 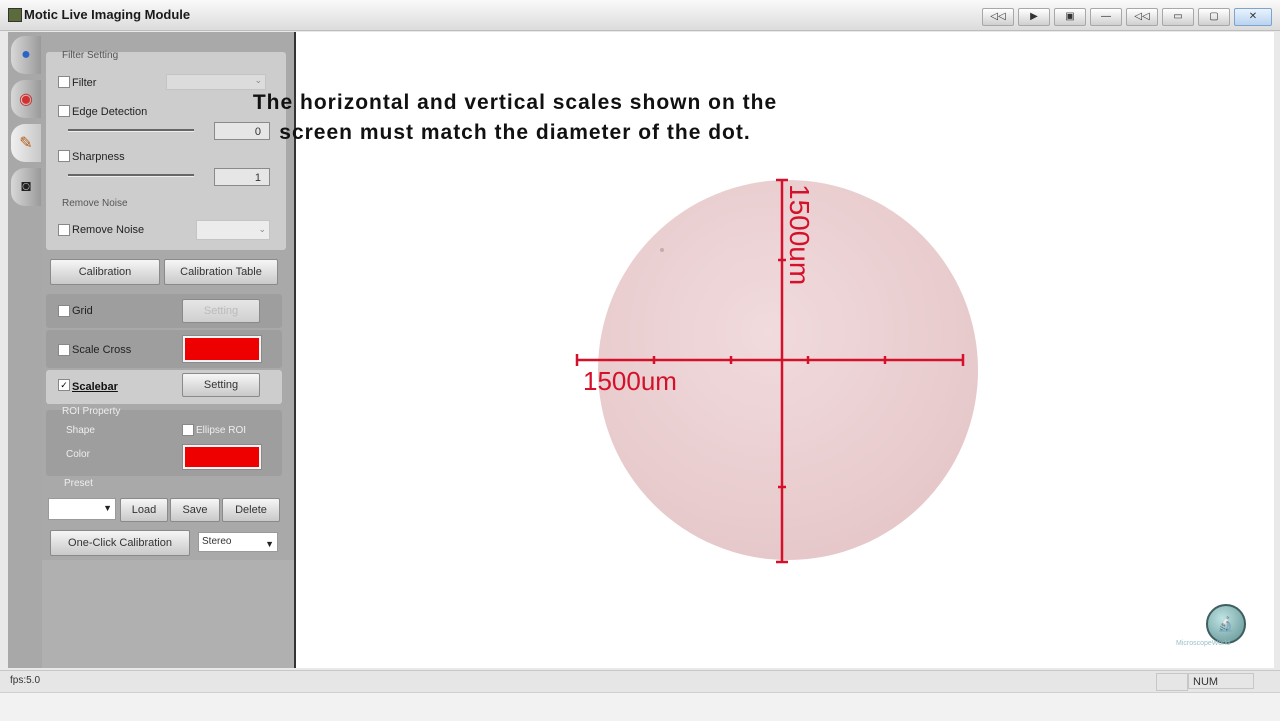 I want to click on microscope-logo-icon: 🔬, so click(x=1226, y=624).